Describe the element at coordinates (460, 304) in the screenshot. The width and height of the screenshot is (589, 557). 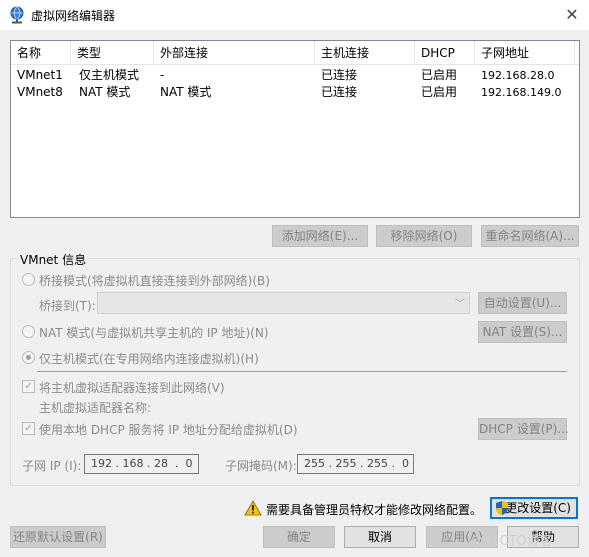
I see `chevron-down-icon: ﹀` at that location.